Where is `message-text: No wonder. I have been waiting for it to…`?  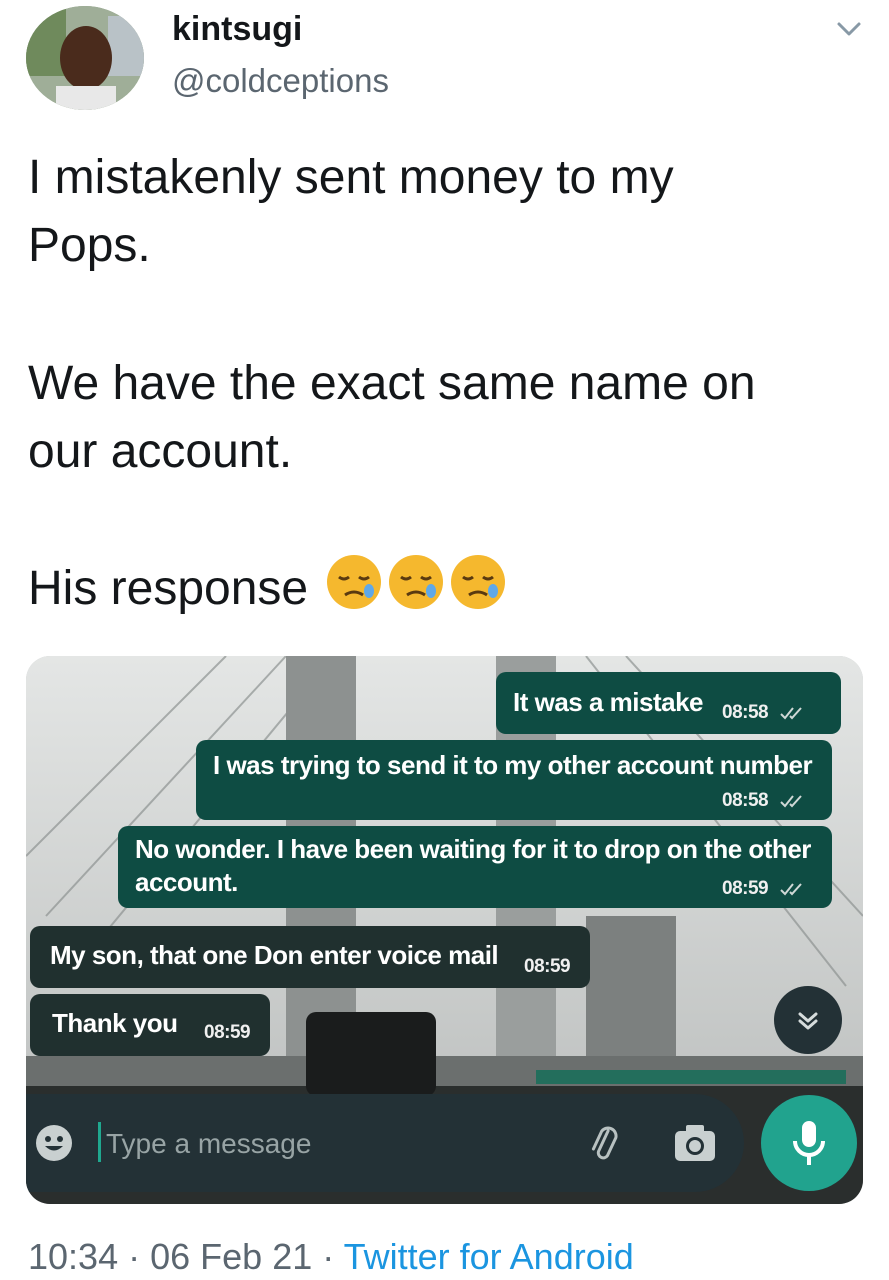
message-text: No wonder. I have been waiting for it to… is located at coordinates (473, 849).